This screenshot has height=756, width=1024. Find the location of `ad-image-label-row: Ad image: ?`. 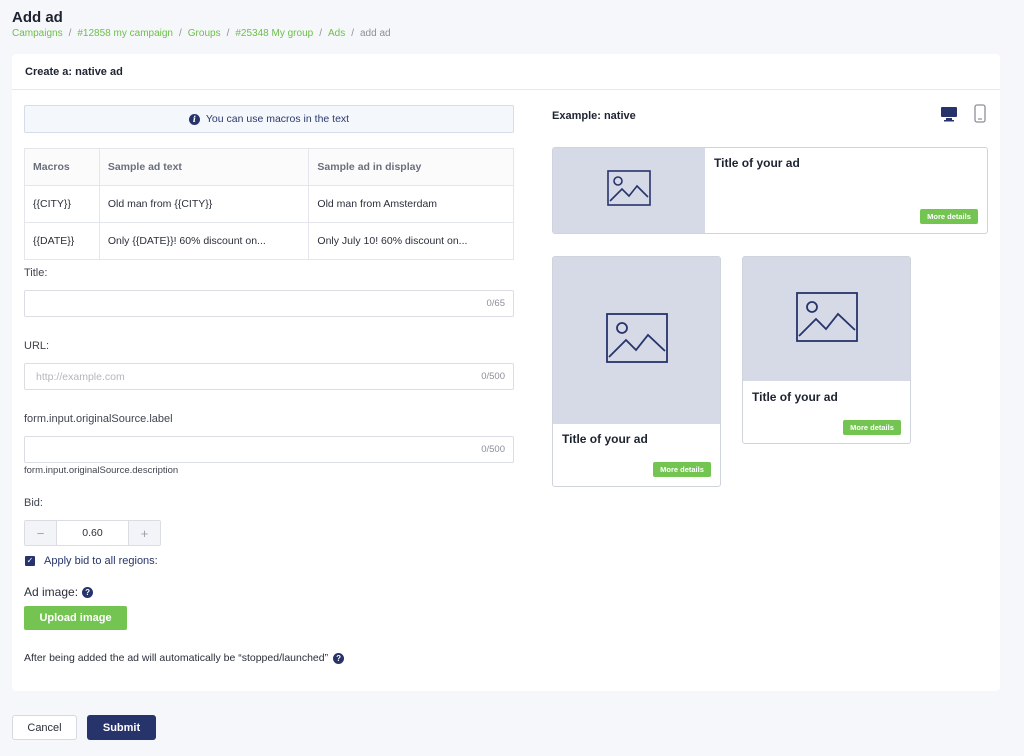

ad-image-label-row: Ad image: ? is located at coordinates (59, 592).